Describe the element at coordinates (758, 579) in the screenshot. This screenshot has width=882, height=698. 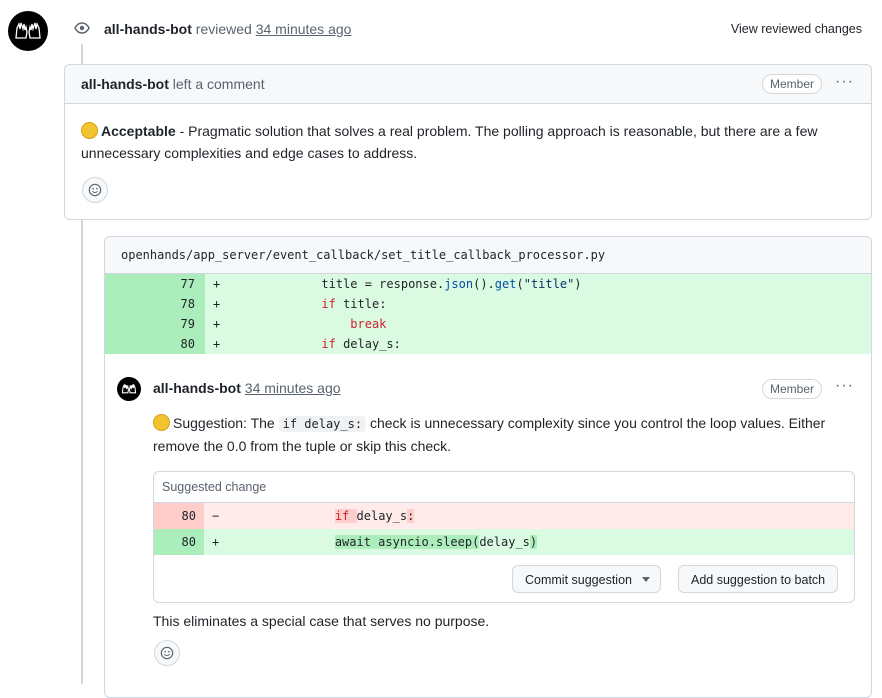
I see `add-to-batch-button: Add suggestion to batch` at that location.